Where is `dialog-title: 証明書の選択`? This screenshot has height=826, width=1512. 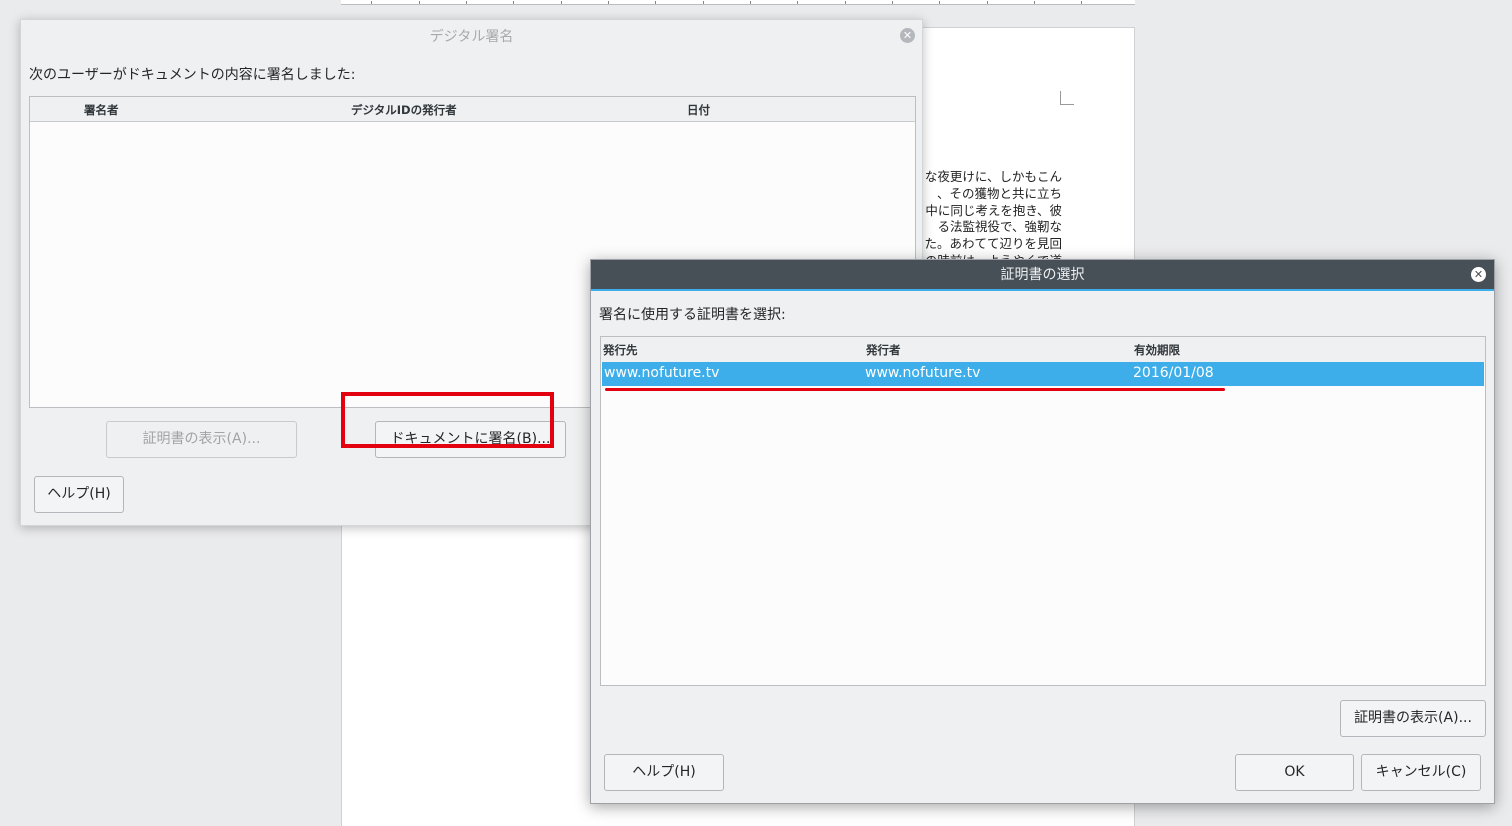 dialog-title: 証明書の選択 is located at coordinates (1042, 275).